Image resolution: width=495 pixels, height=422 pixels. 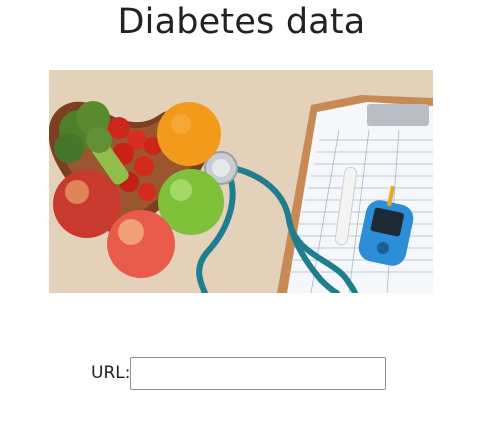 What do you see at coordinates (141, 244) in the screenshot?
I see `apple-icon` at bounding box center [141, 244].